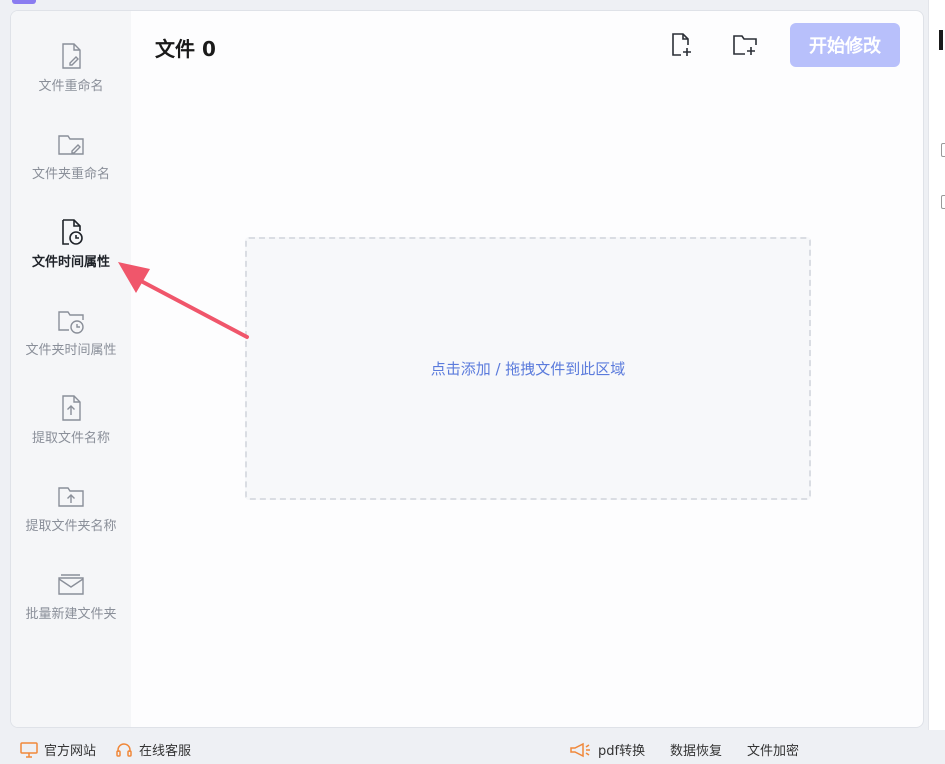  Describe the element at coordinates (71, 145) in the screenshot. I see `folder-edit-icon` at that location.